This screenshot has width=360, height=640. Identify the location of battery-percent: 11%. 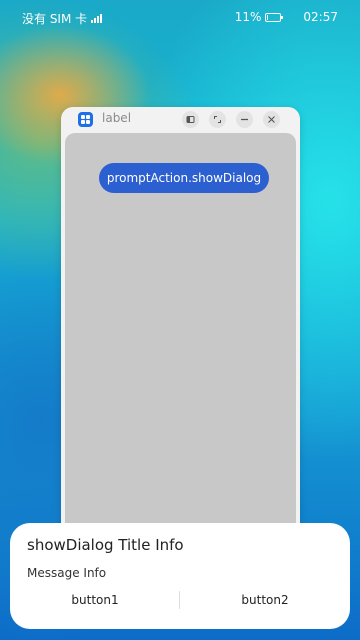
(248, 17).